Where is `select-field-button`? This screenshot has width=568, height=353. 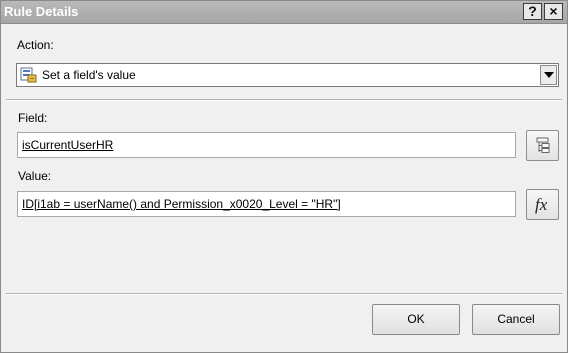 select-field-button is located at coordinates (542, 145).